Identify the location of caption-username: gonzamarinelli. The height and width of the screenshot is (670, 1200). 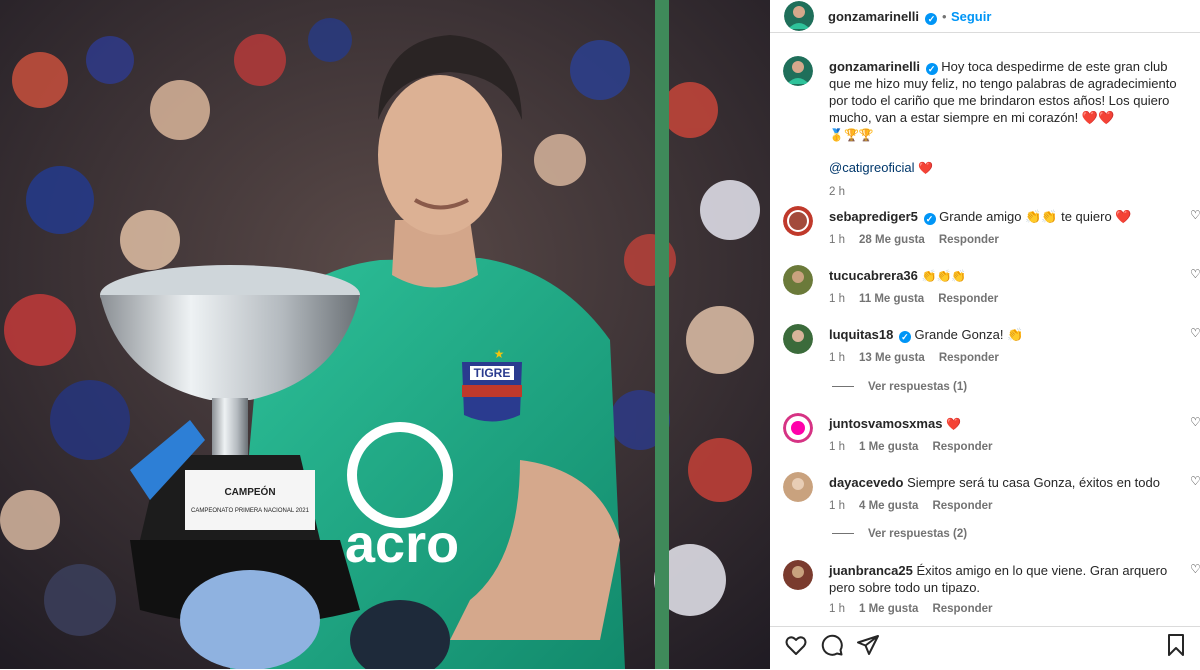
(874, 66).